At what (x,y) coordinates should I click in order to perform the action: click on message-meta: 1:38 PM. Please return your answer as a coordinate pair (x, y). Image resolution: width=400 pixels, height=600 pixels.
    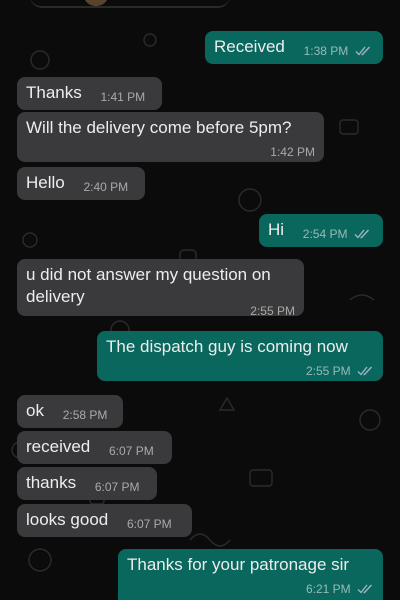
    Looking at the image, I should click on (338, 51).